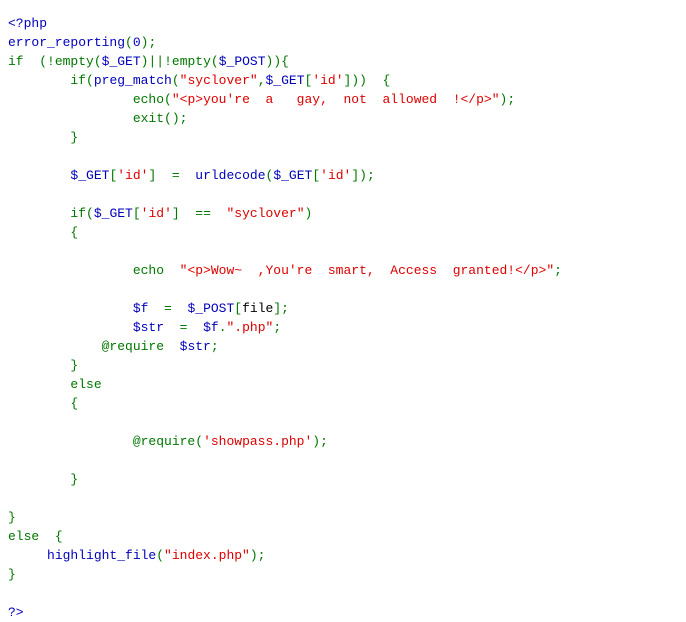 The image size is (686, 622). What do you see at coordinates (335, 99) in the screenshot?
I see `string-deny-message: "<p>you're a gay, not allowed !</p>"` at bounding box center [335, 99].